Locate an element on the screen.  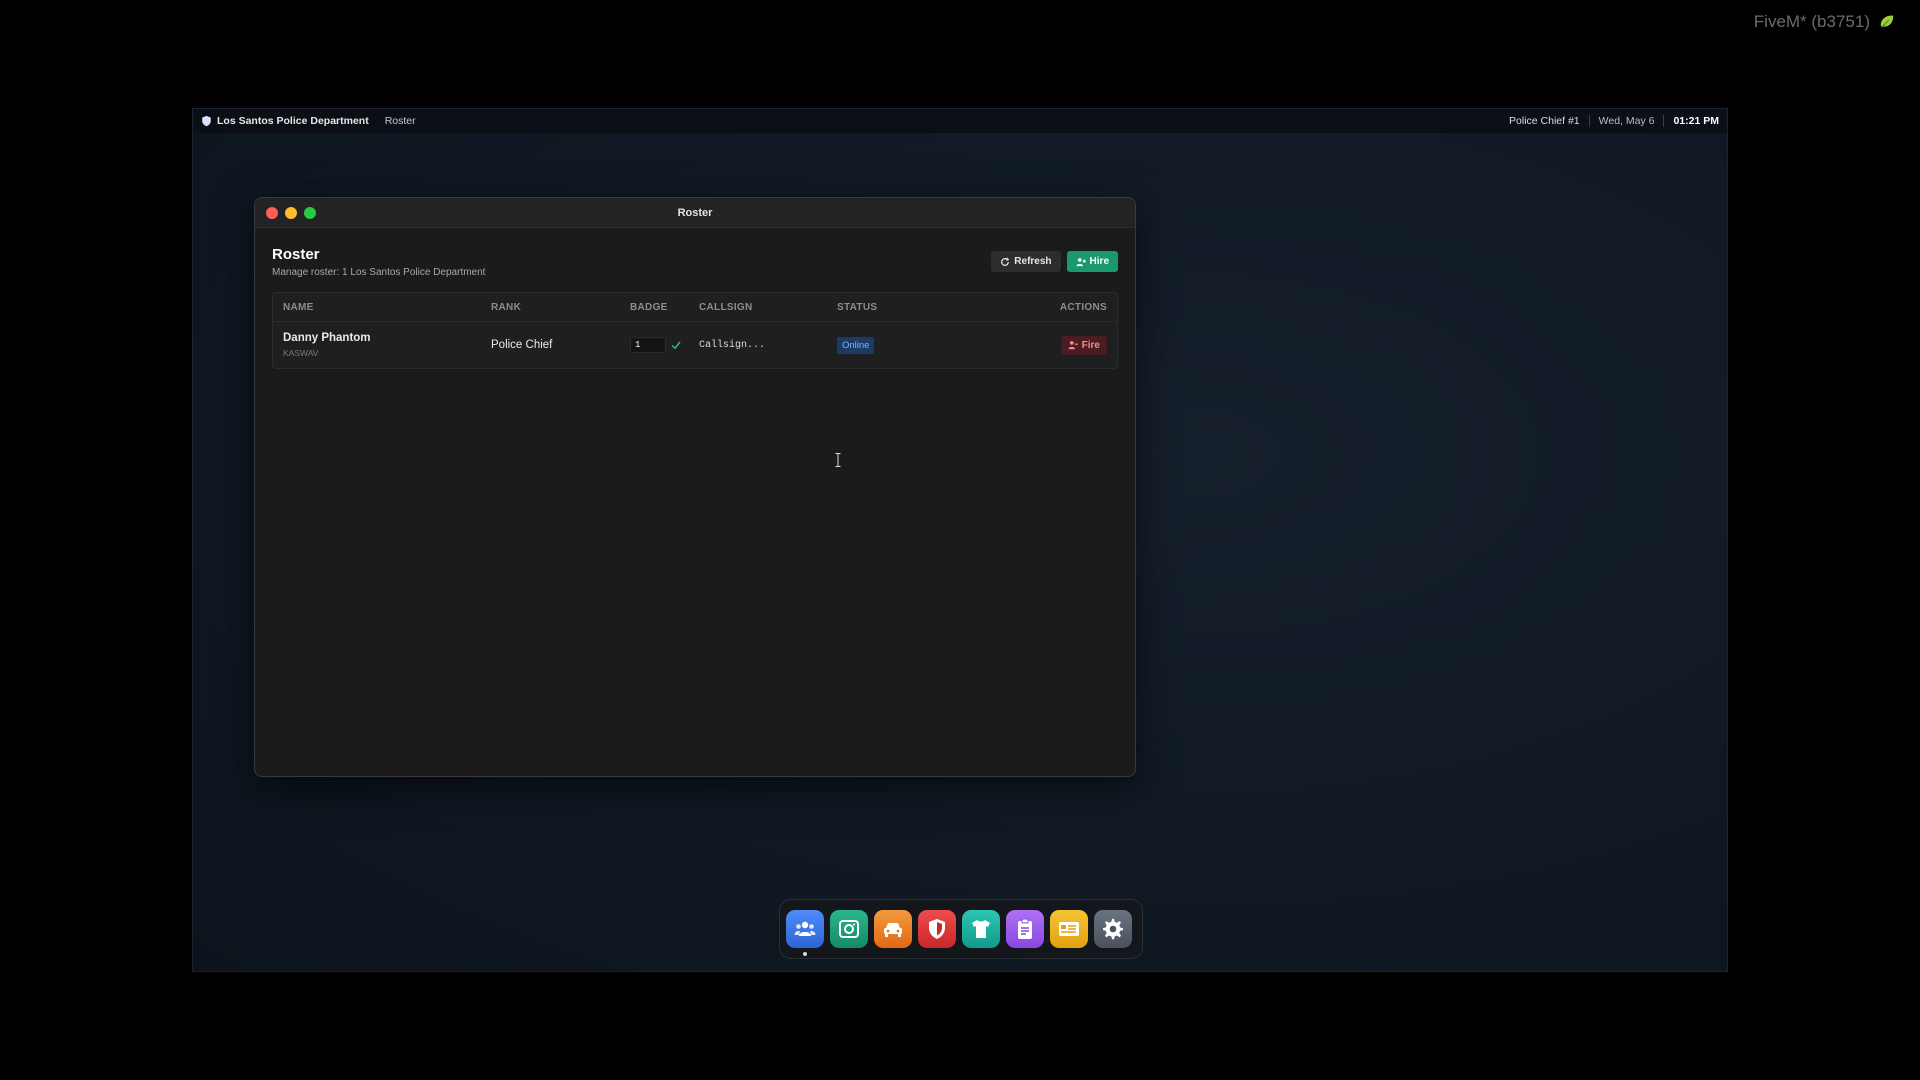
dock-vehicles is located at coordinates (893, 929).